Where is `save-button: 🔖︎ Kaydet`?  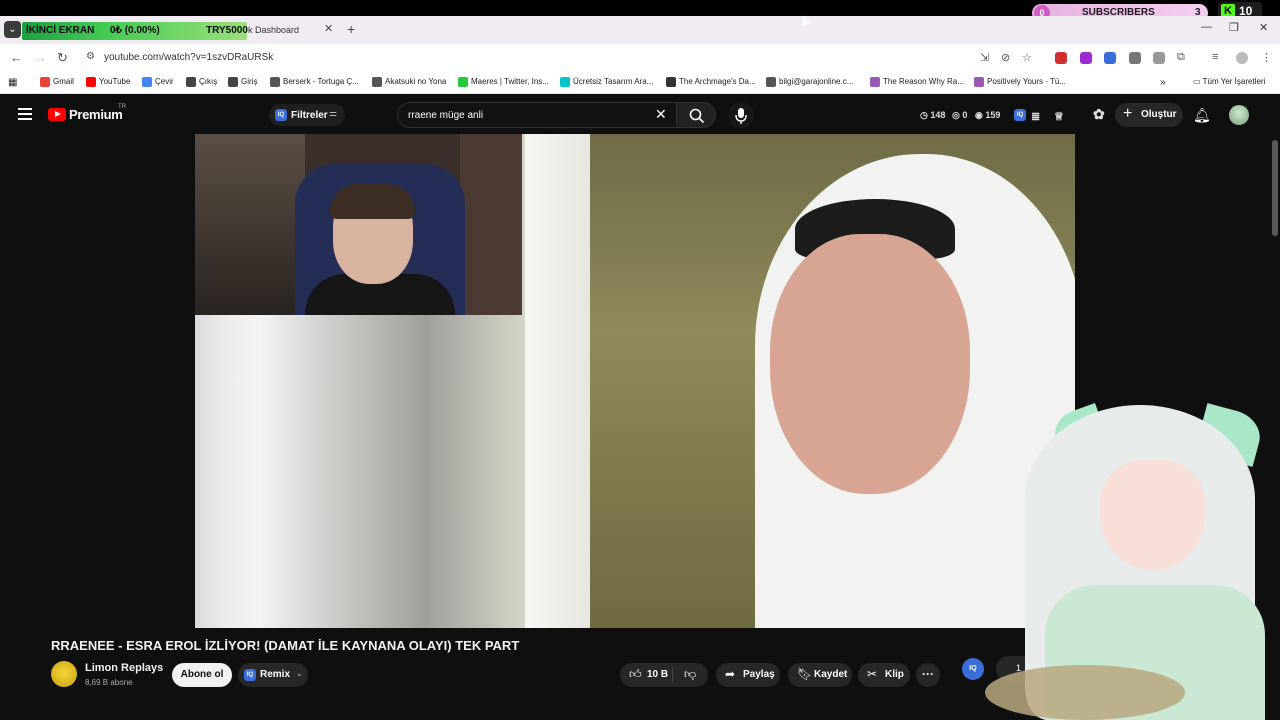
save-button: 🔖︎ Kaydet is located at coordinates (820, 675).